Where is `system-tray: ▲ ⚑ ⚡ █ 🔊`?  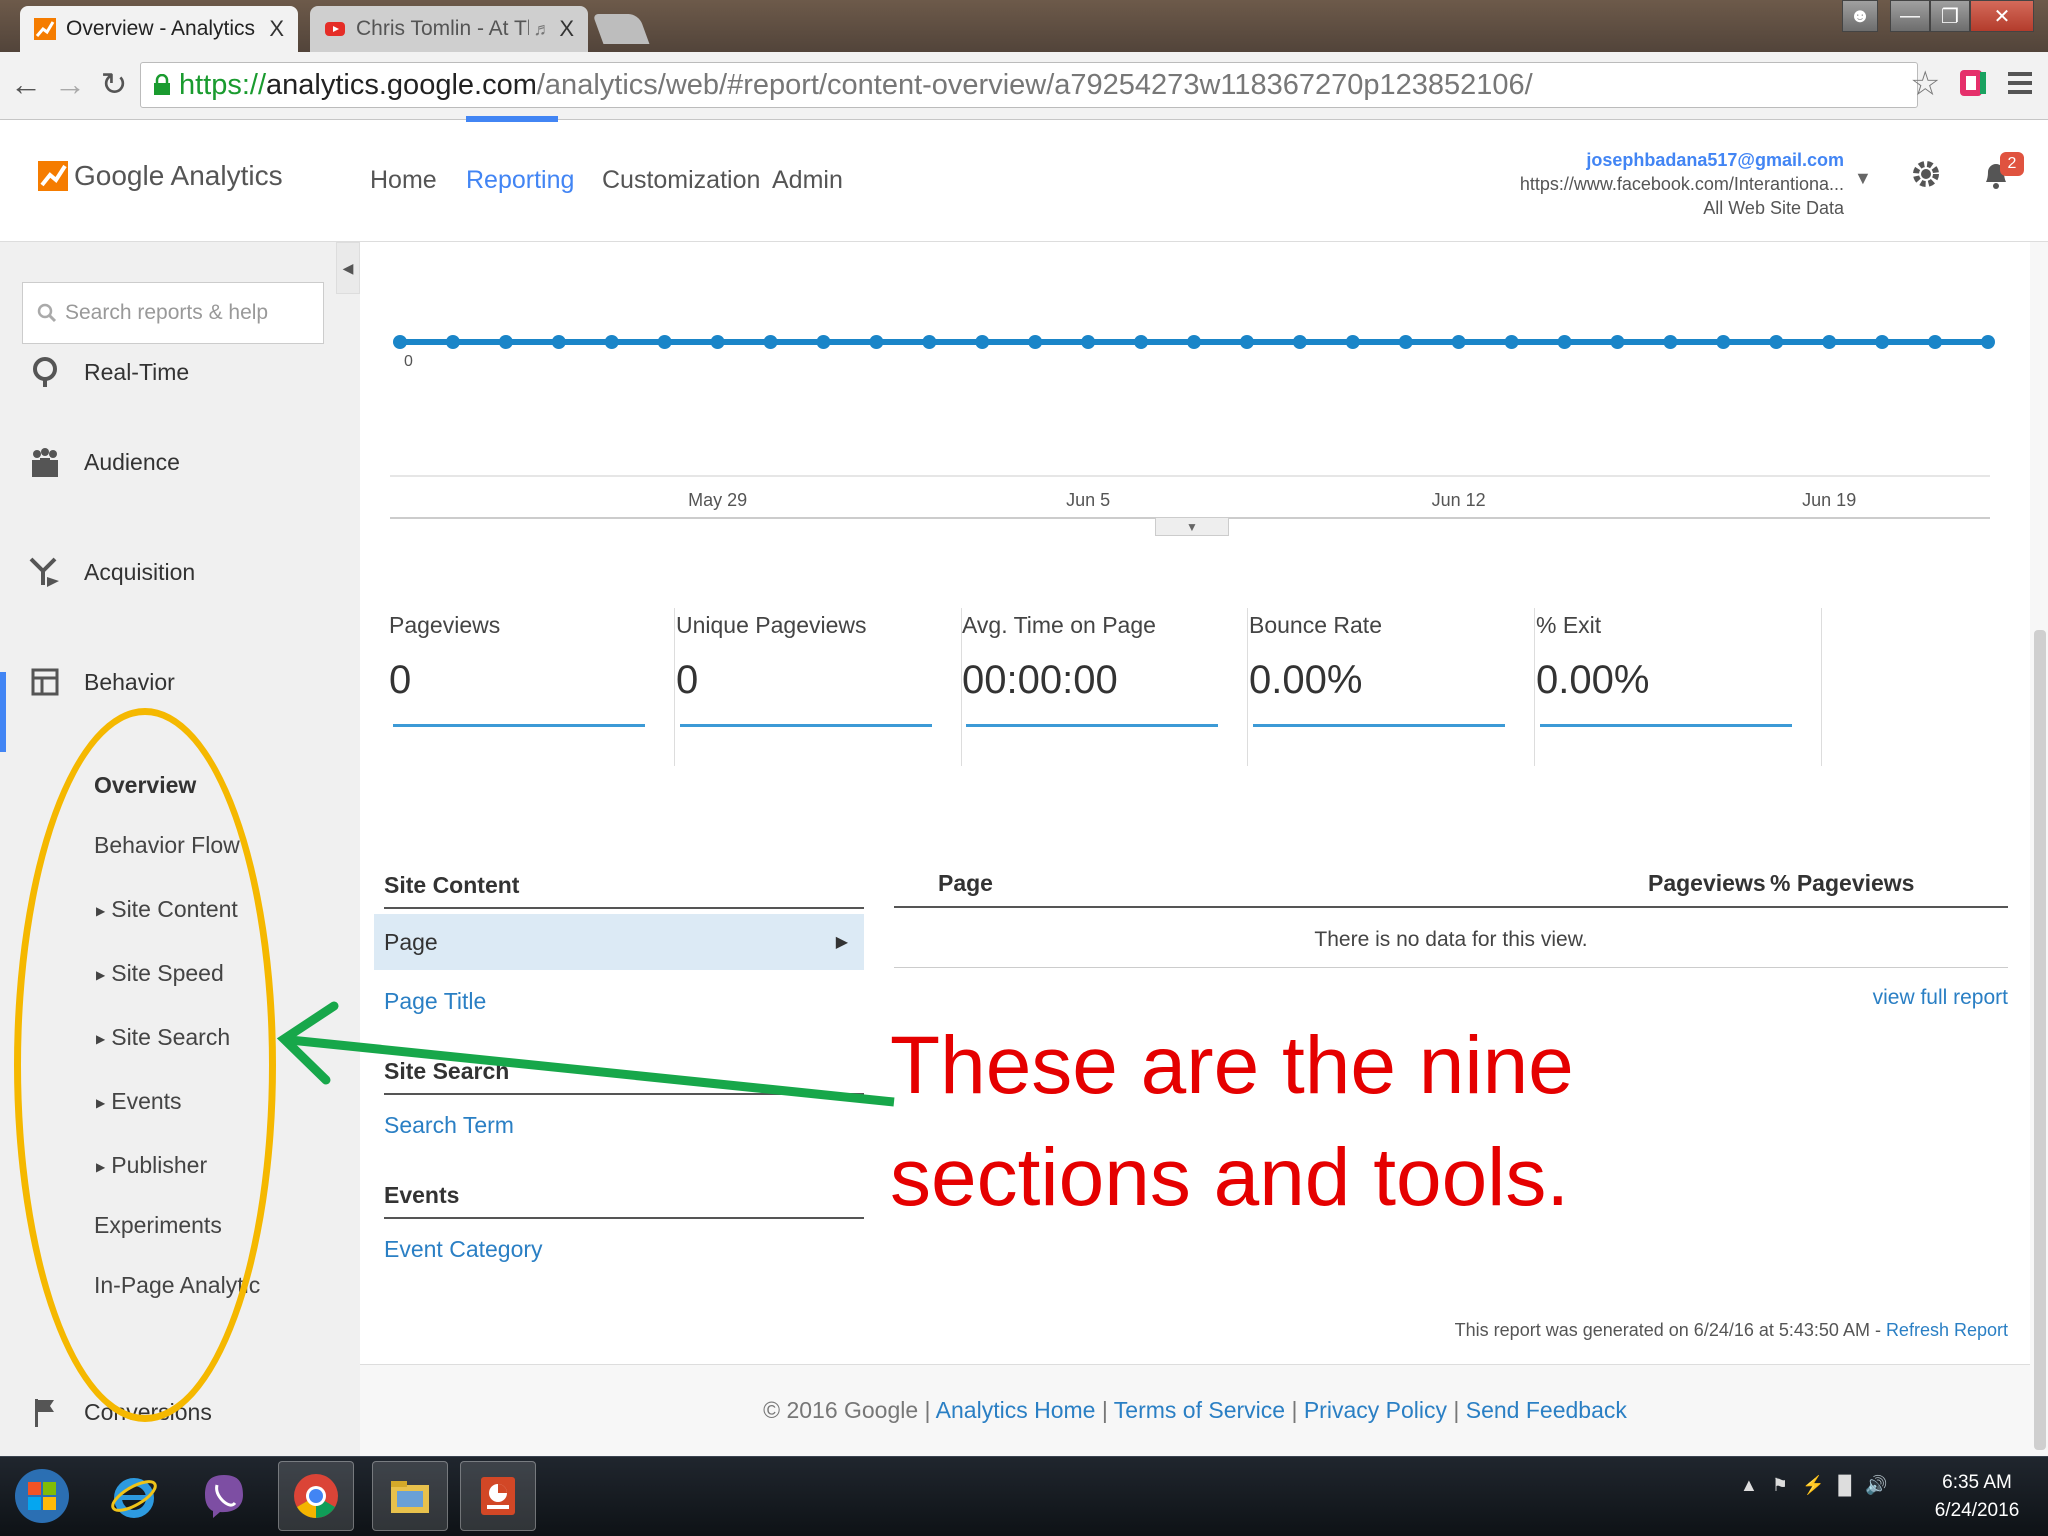 system-tray: ▲ ⚑ ⚡ █ 🔊 is located at coordinates (1814, 1485).